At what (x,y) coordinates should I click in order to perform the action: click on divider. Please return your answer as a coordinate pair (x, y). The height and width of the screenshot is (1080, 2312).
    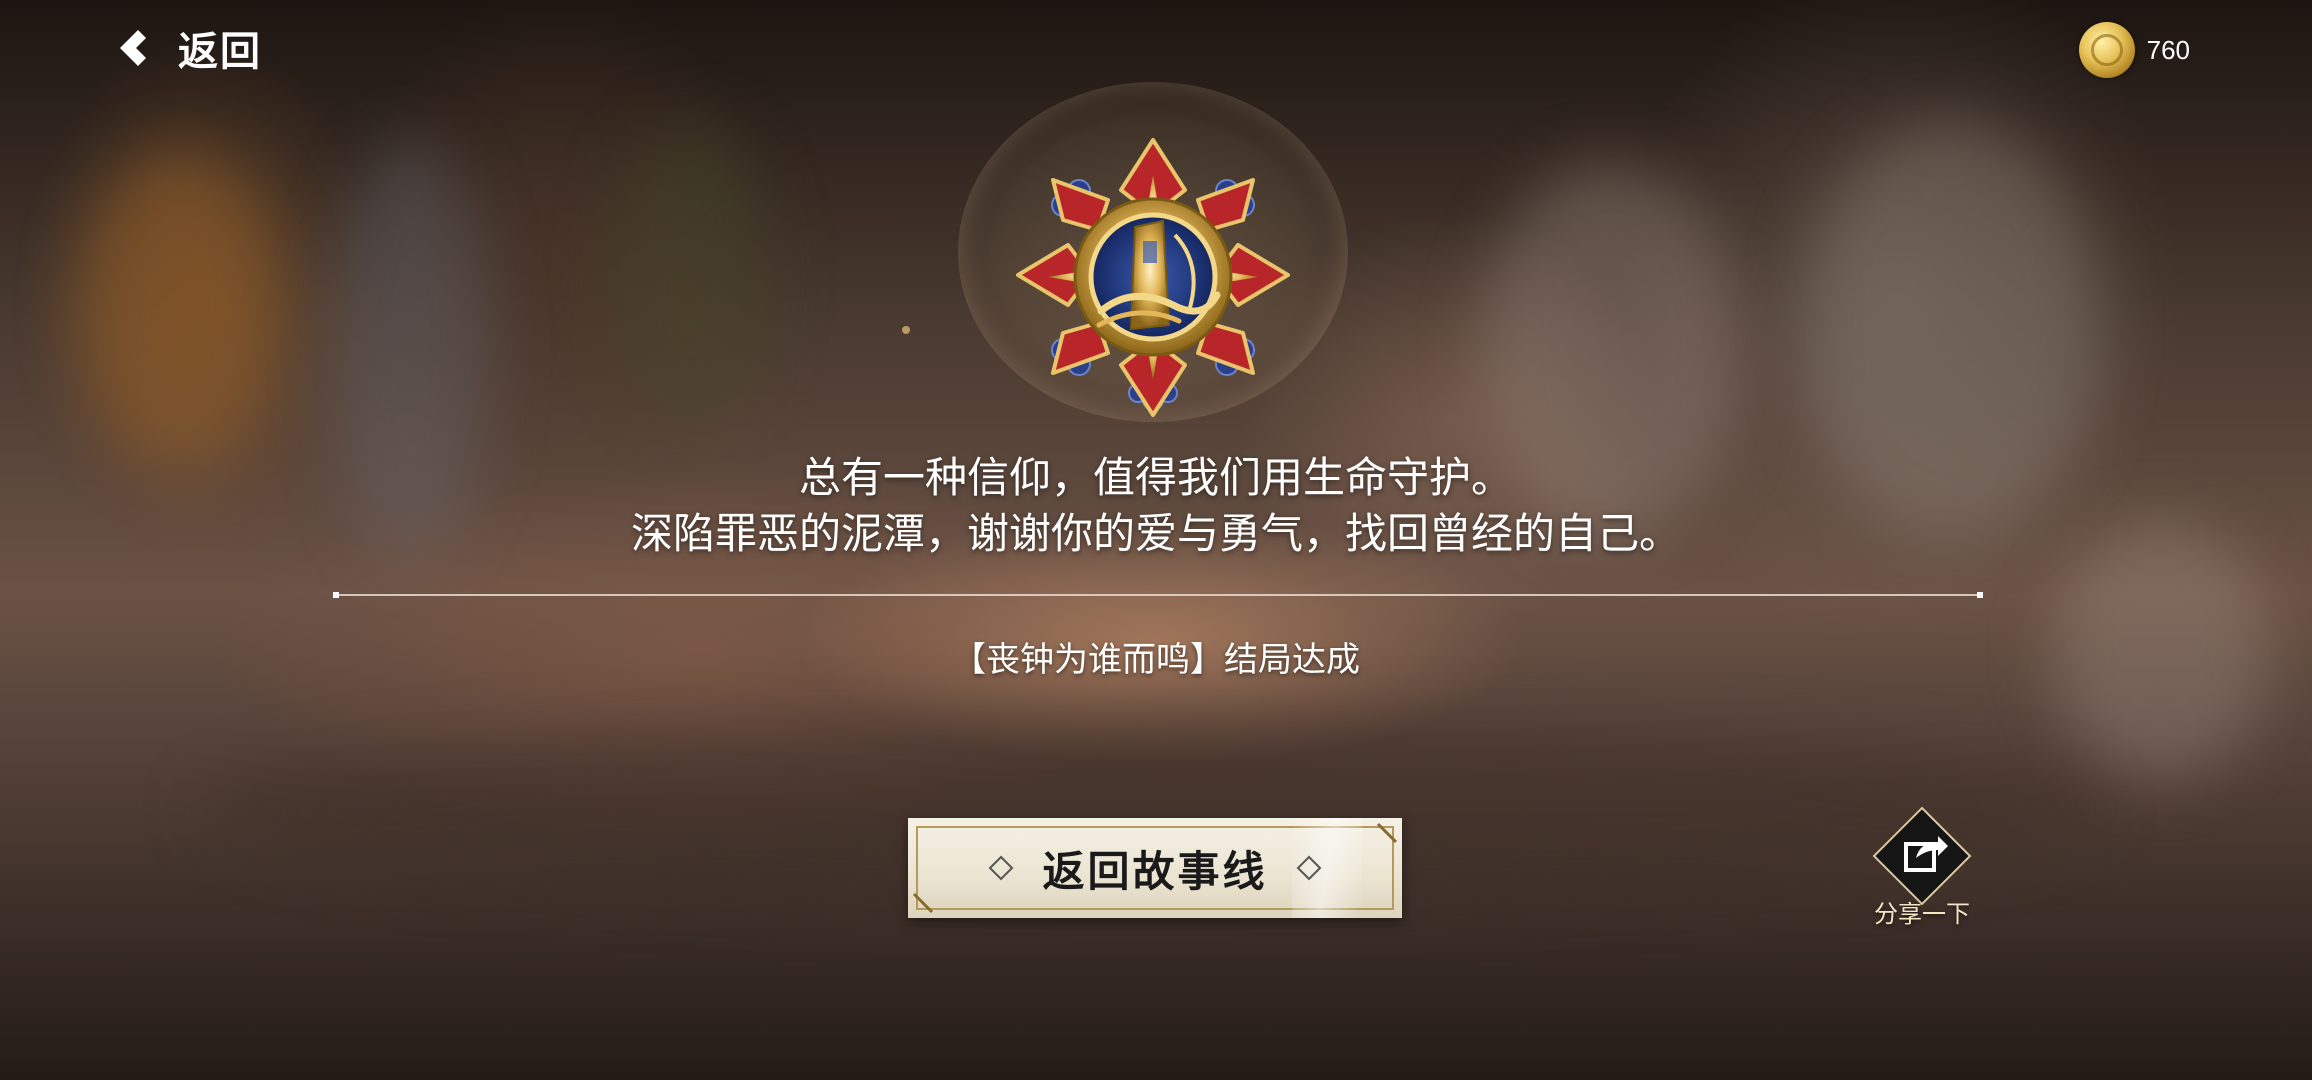
    Looking at the image, I should click on (1158, 595).